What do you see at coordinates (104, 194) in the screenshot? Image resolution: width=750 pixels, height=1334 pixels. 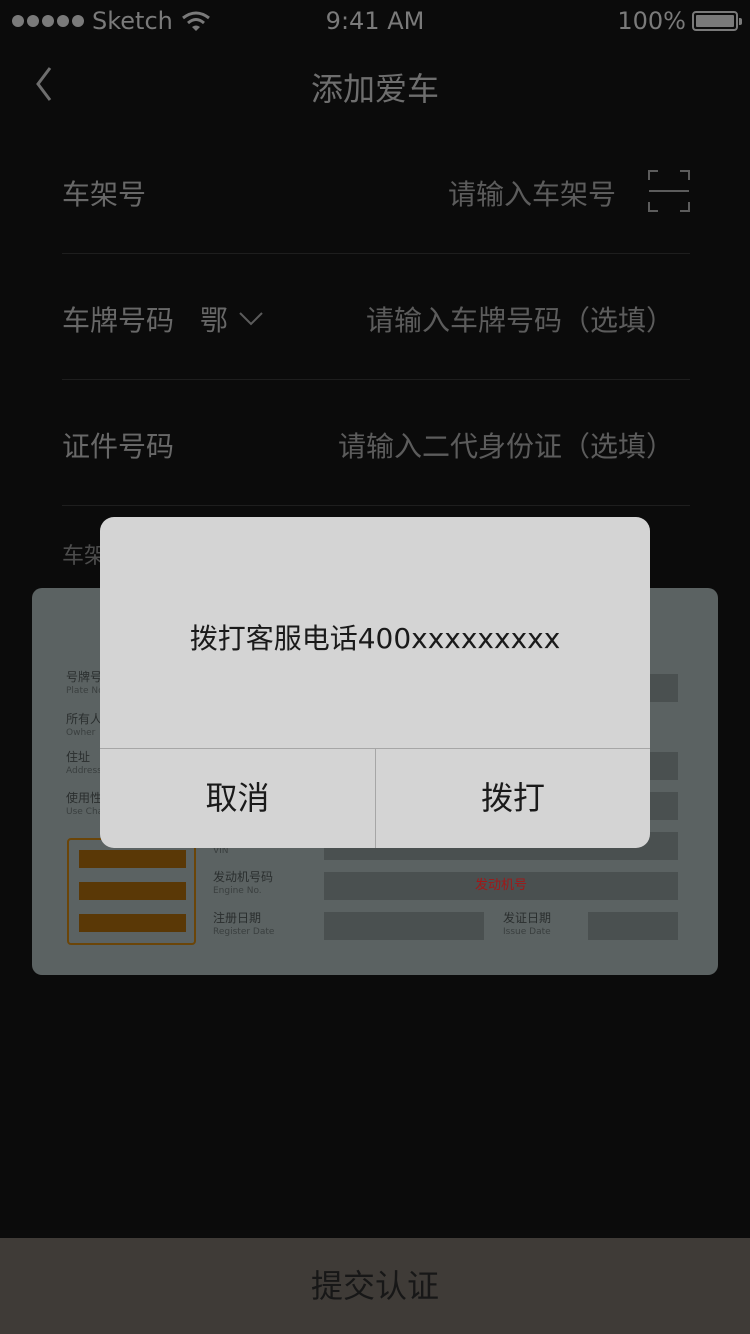 I see `vin-label: 车架号` at bounding box center [104, 194].